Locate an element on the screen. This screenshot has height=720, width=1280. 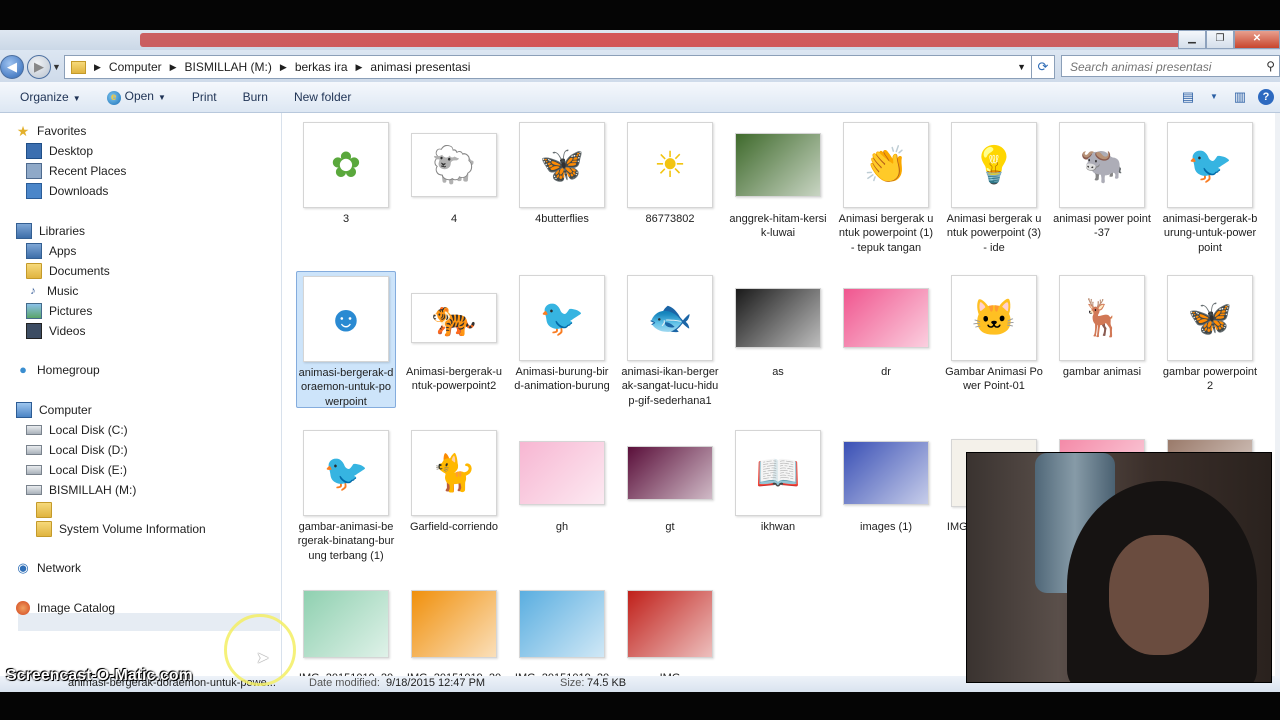
nav-videos: Videos is located at coordinates (55, 331).